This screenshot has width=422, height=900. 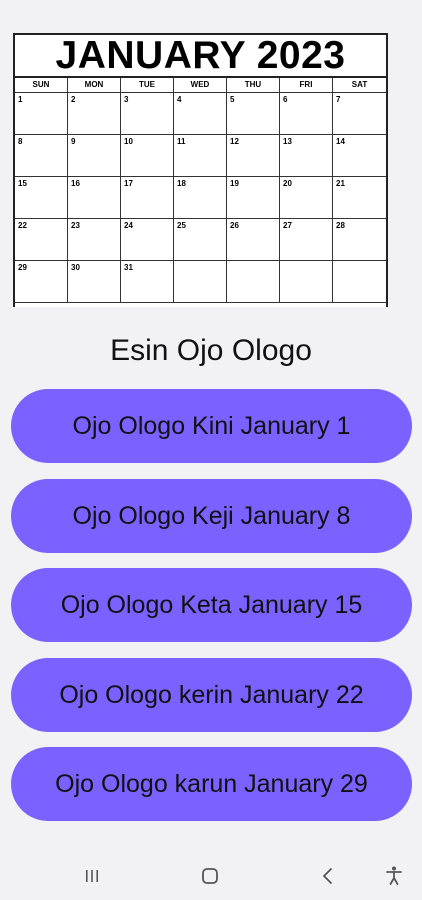 I want to click on calendar-day-cell: 27, so click(x=306, y=240).